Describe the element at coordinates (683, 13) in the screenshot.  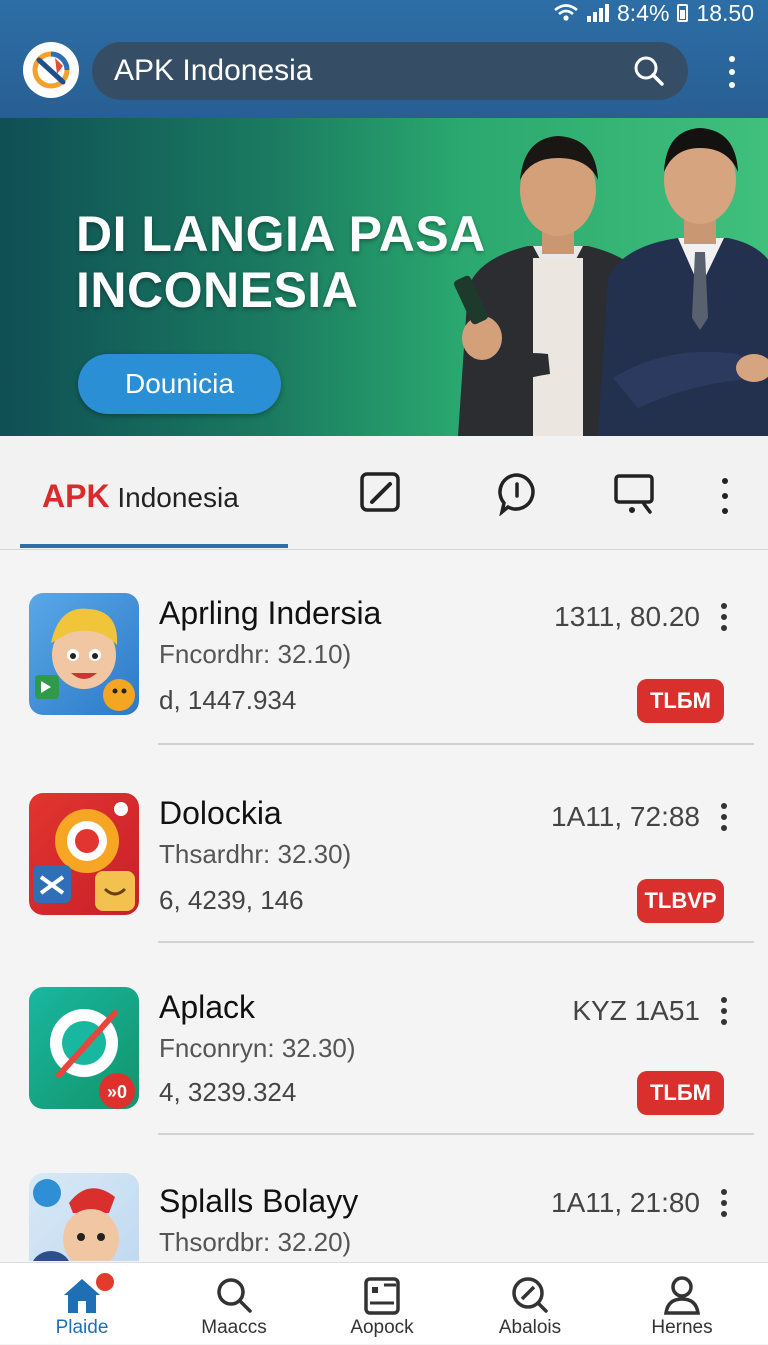
I see `battery-icon` at that location.